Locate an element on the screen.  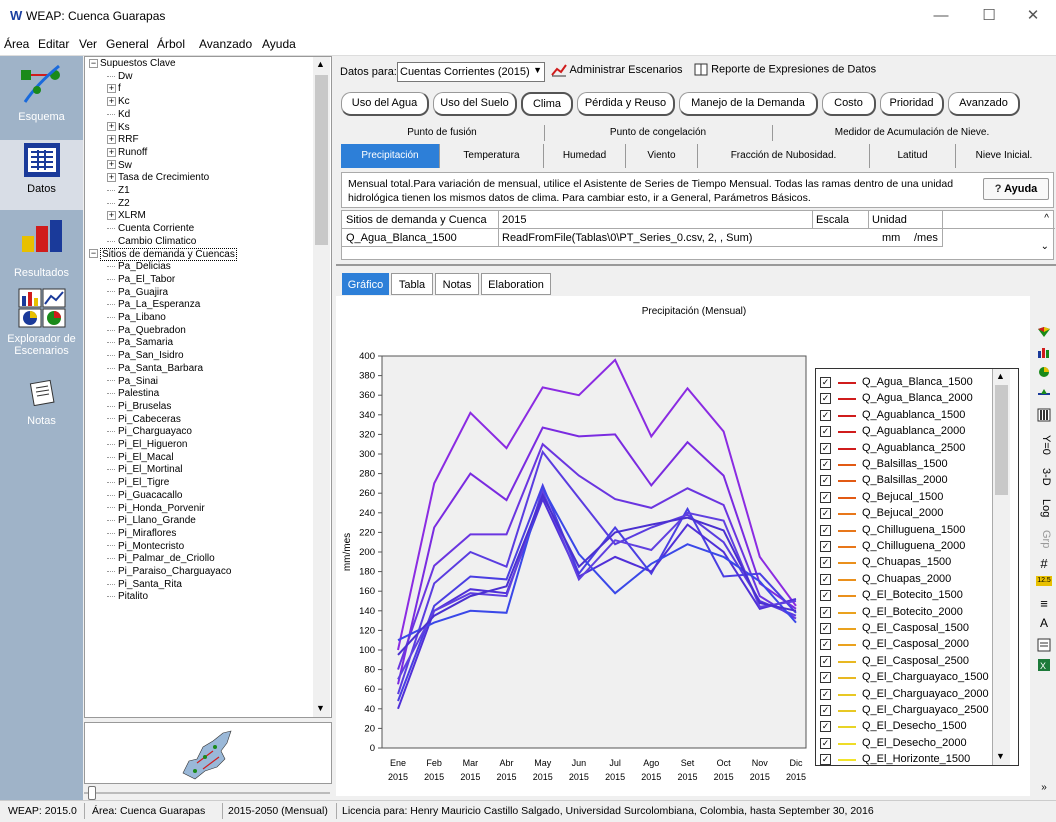
nav-esquema: Esquema is located at coordinates (41, 97).